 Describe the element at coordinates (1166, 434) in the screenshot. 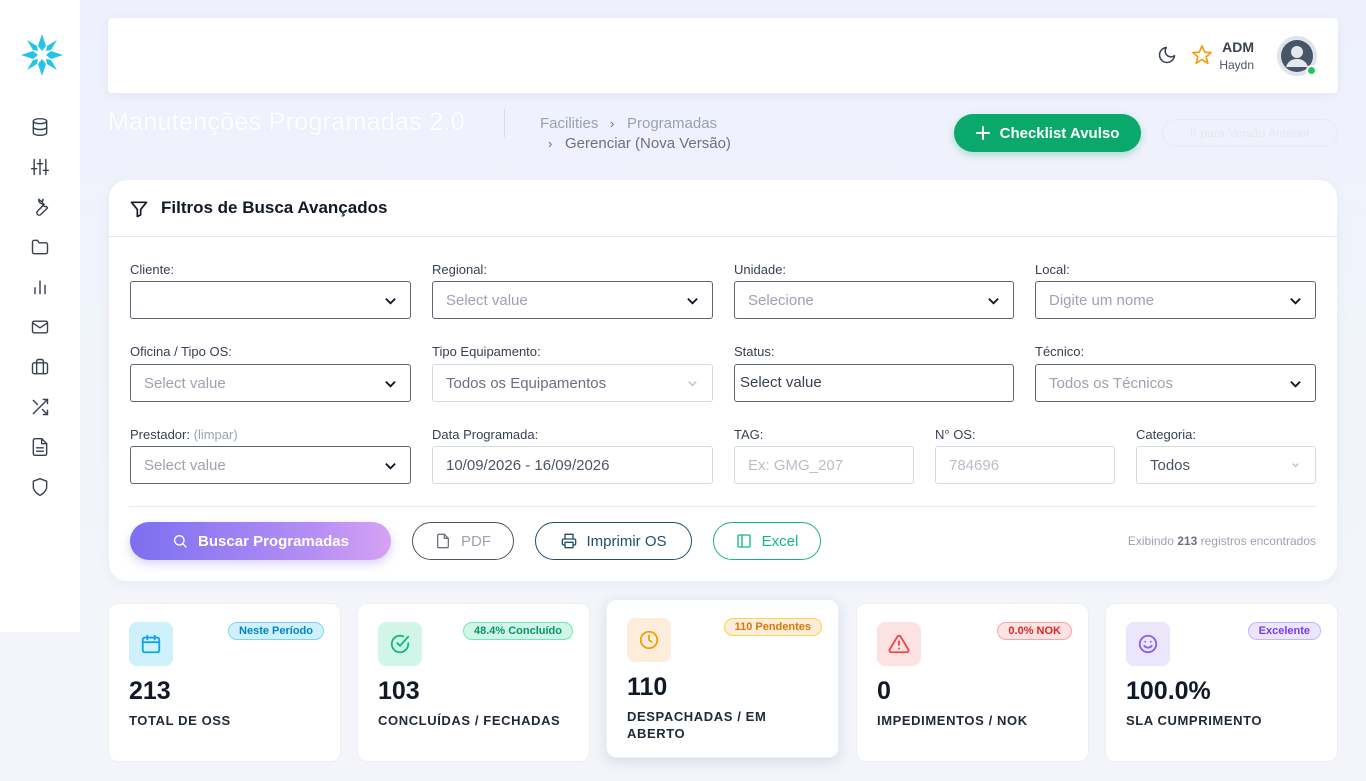

I see `categoria-label: Categoria:` at that location.